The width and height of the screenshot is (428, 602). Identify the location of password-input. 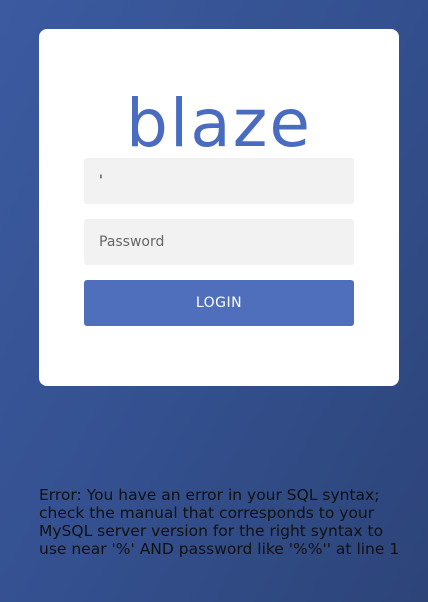
(219, 242).